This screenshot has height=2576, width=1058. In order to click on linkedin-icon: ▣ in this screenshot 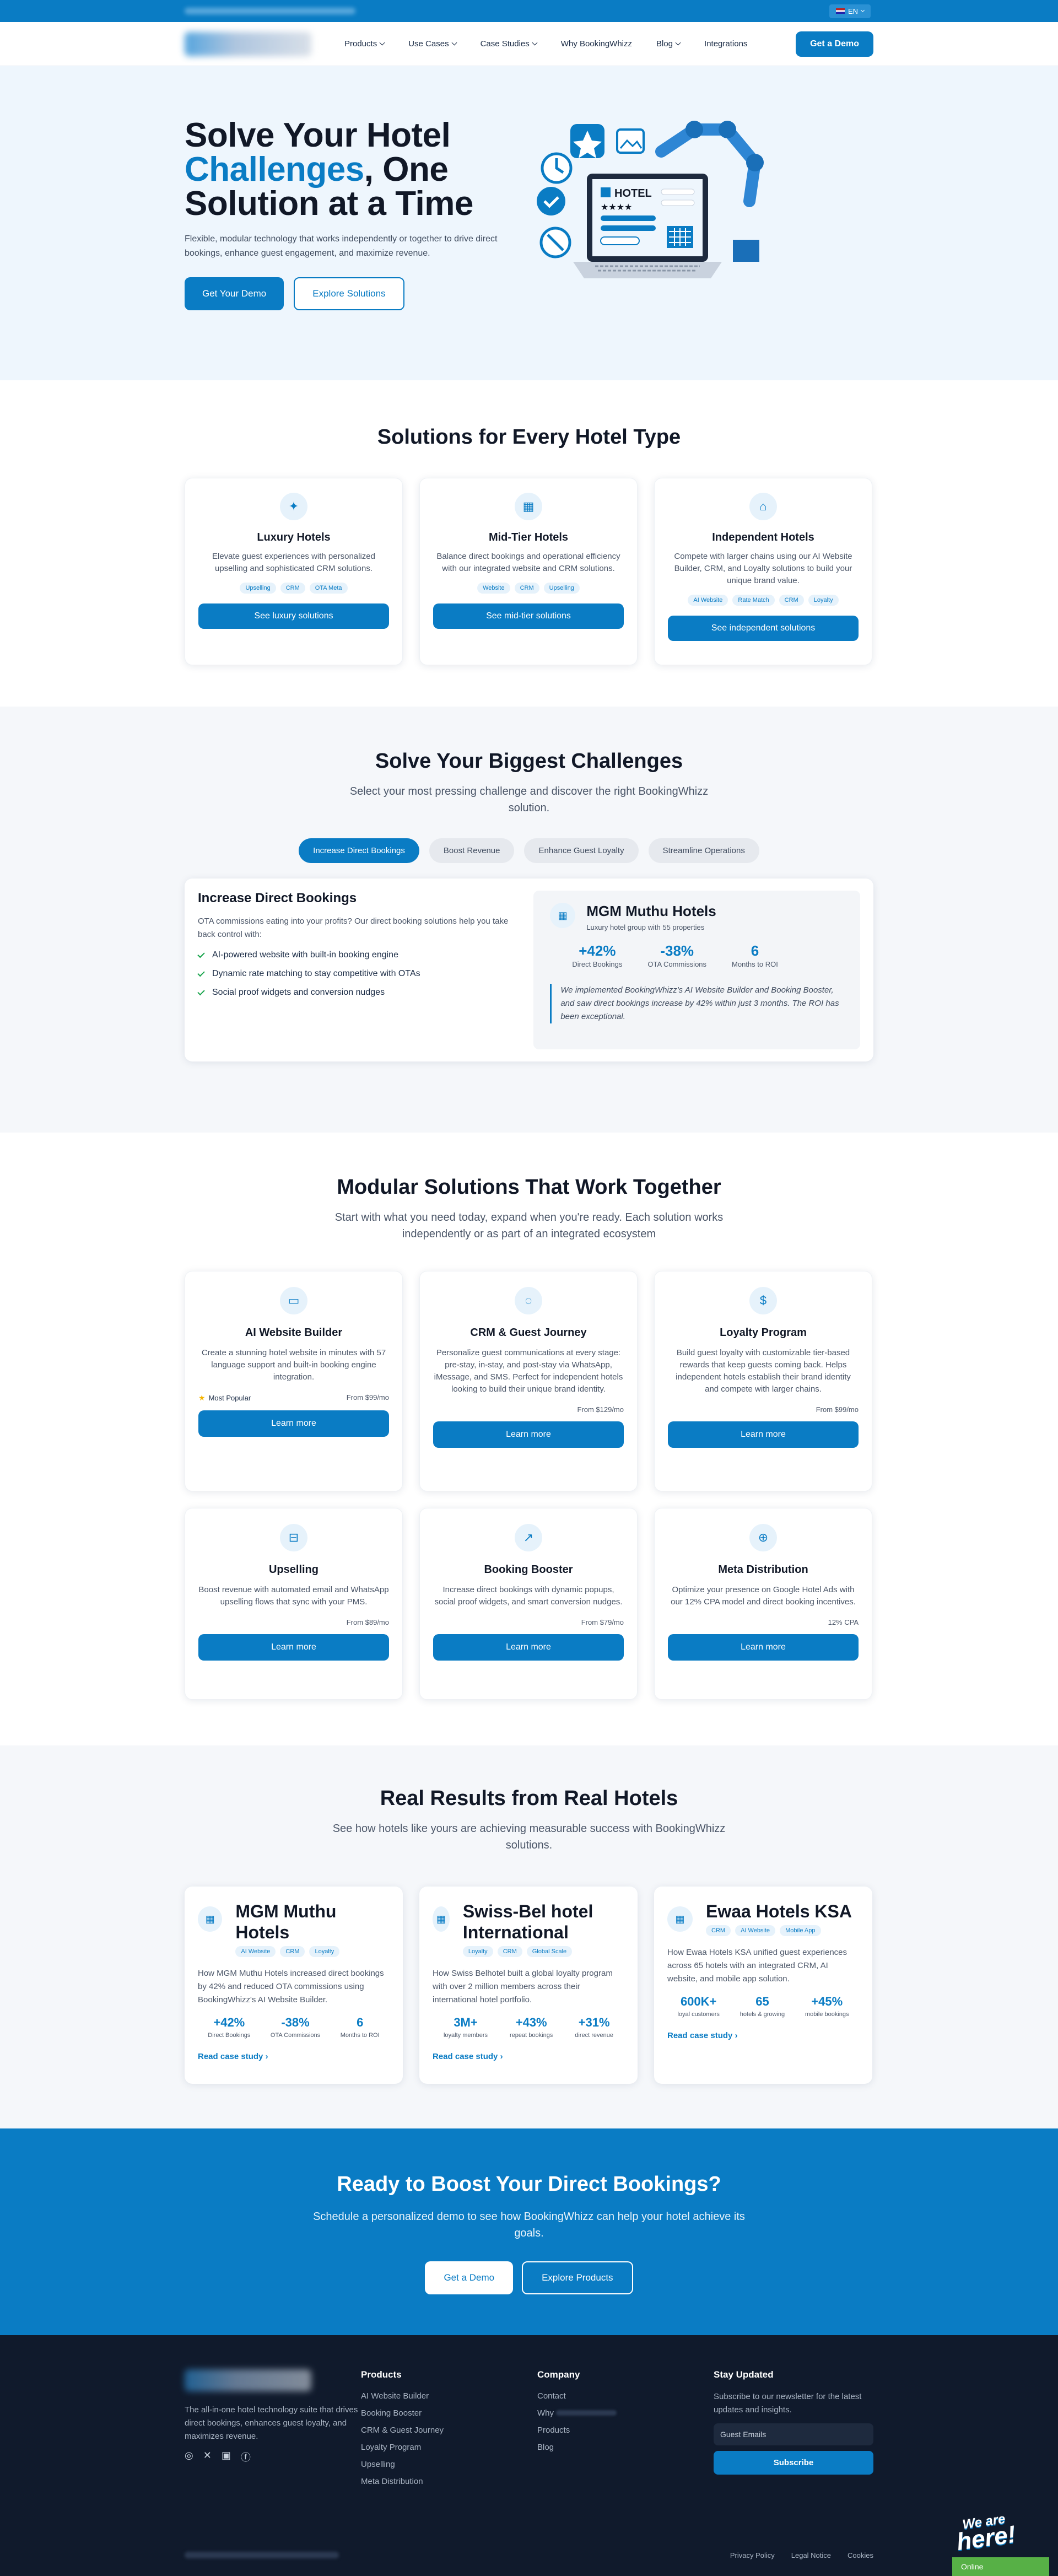, I will do `click(226, 2457)`.